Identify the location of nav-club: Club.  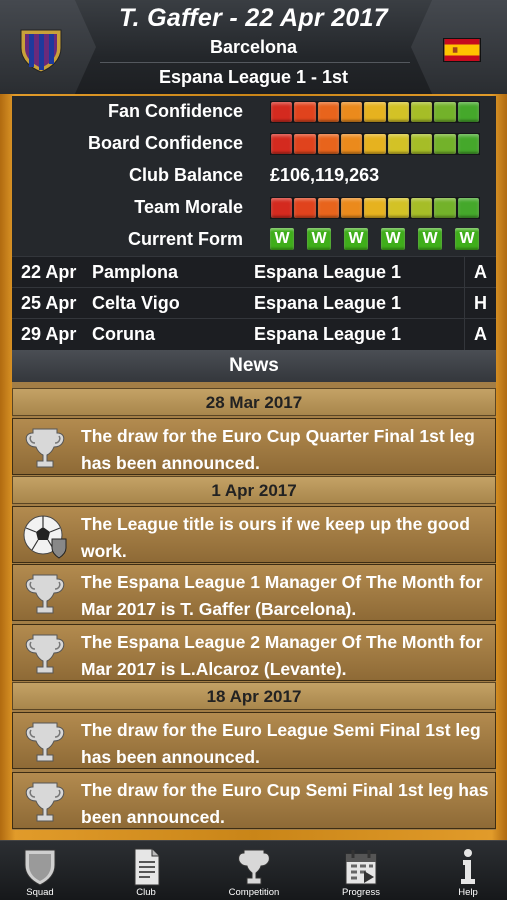
(146, 870).